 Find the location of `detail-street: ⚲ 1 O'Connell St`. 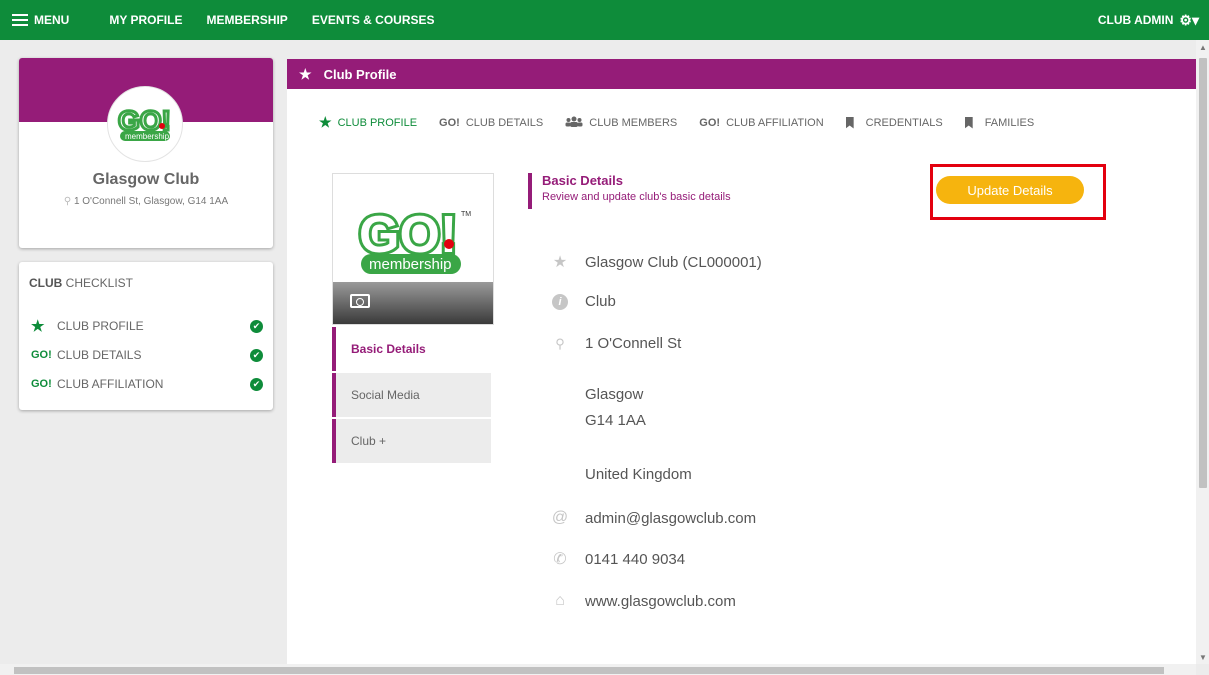

detail-street: ⚲ 1 O'Connell St is located at coordinates (608, 343).